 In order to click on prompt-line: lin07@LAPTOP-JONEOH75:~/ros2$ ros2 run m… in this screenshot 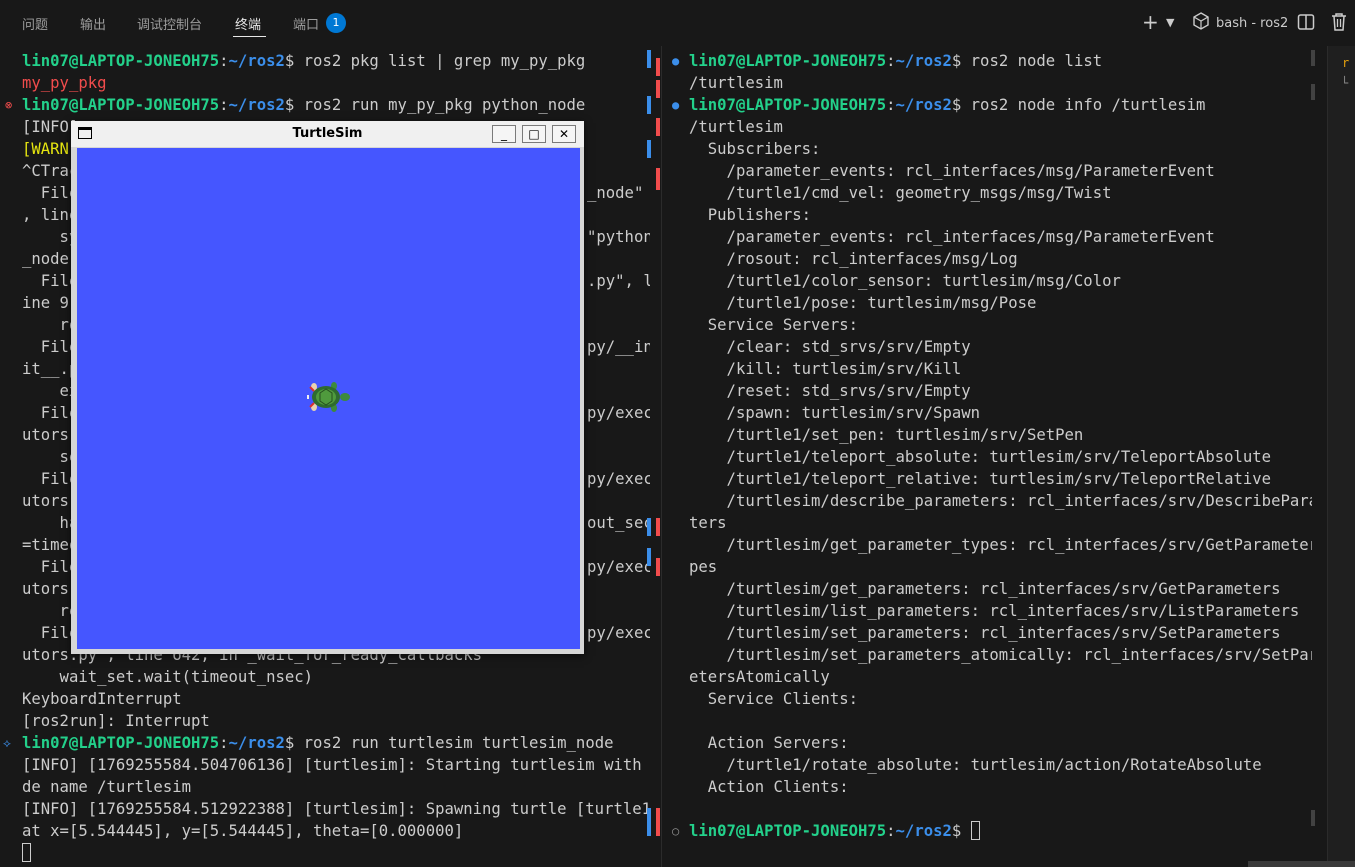, I will do `click(304, 105)`.